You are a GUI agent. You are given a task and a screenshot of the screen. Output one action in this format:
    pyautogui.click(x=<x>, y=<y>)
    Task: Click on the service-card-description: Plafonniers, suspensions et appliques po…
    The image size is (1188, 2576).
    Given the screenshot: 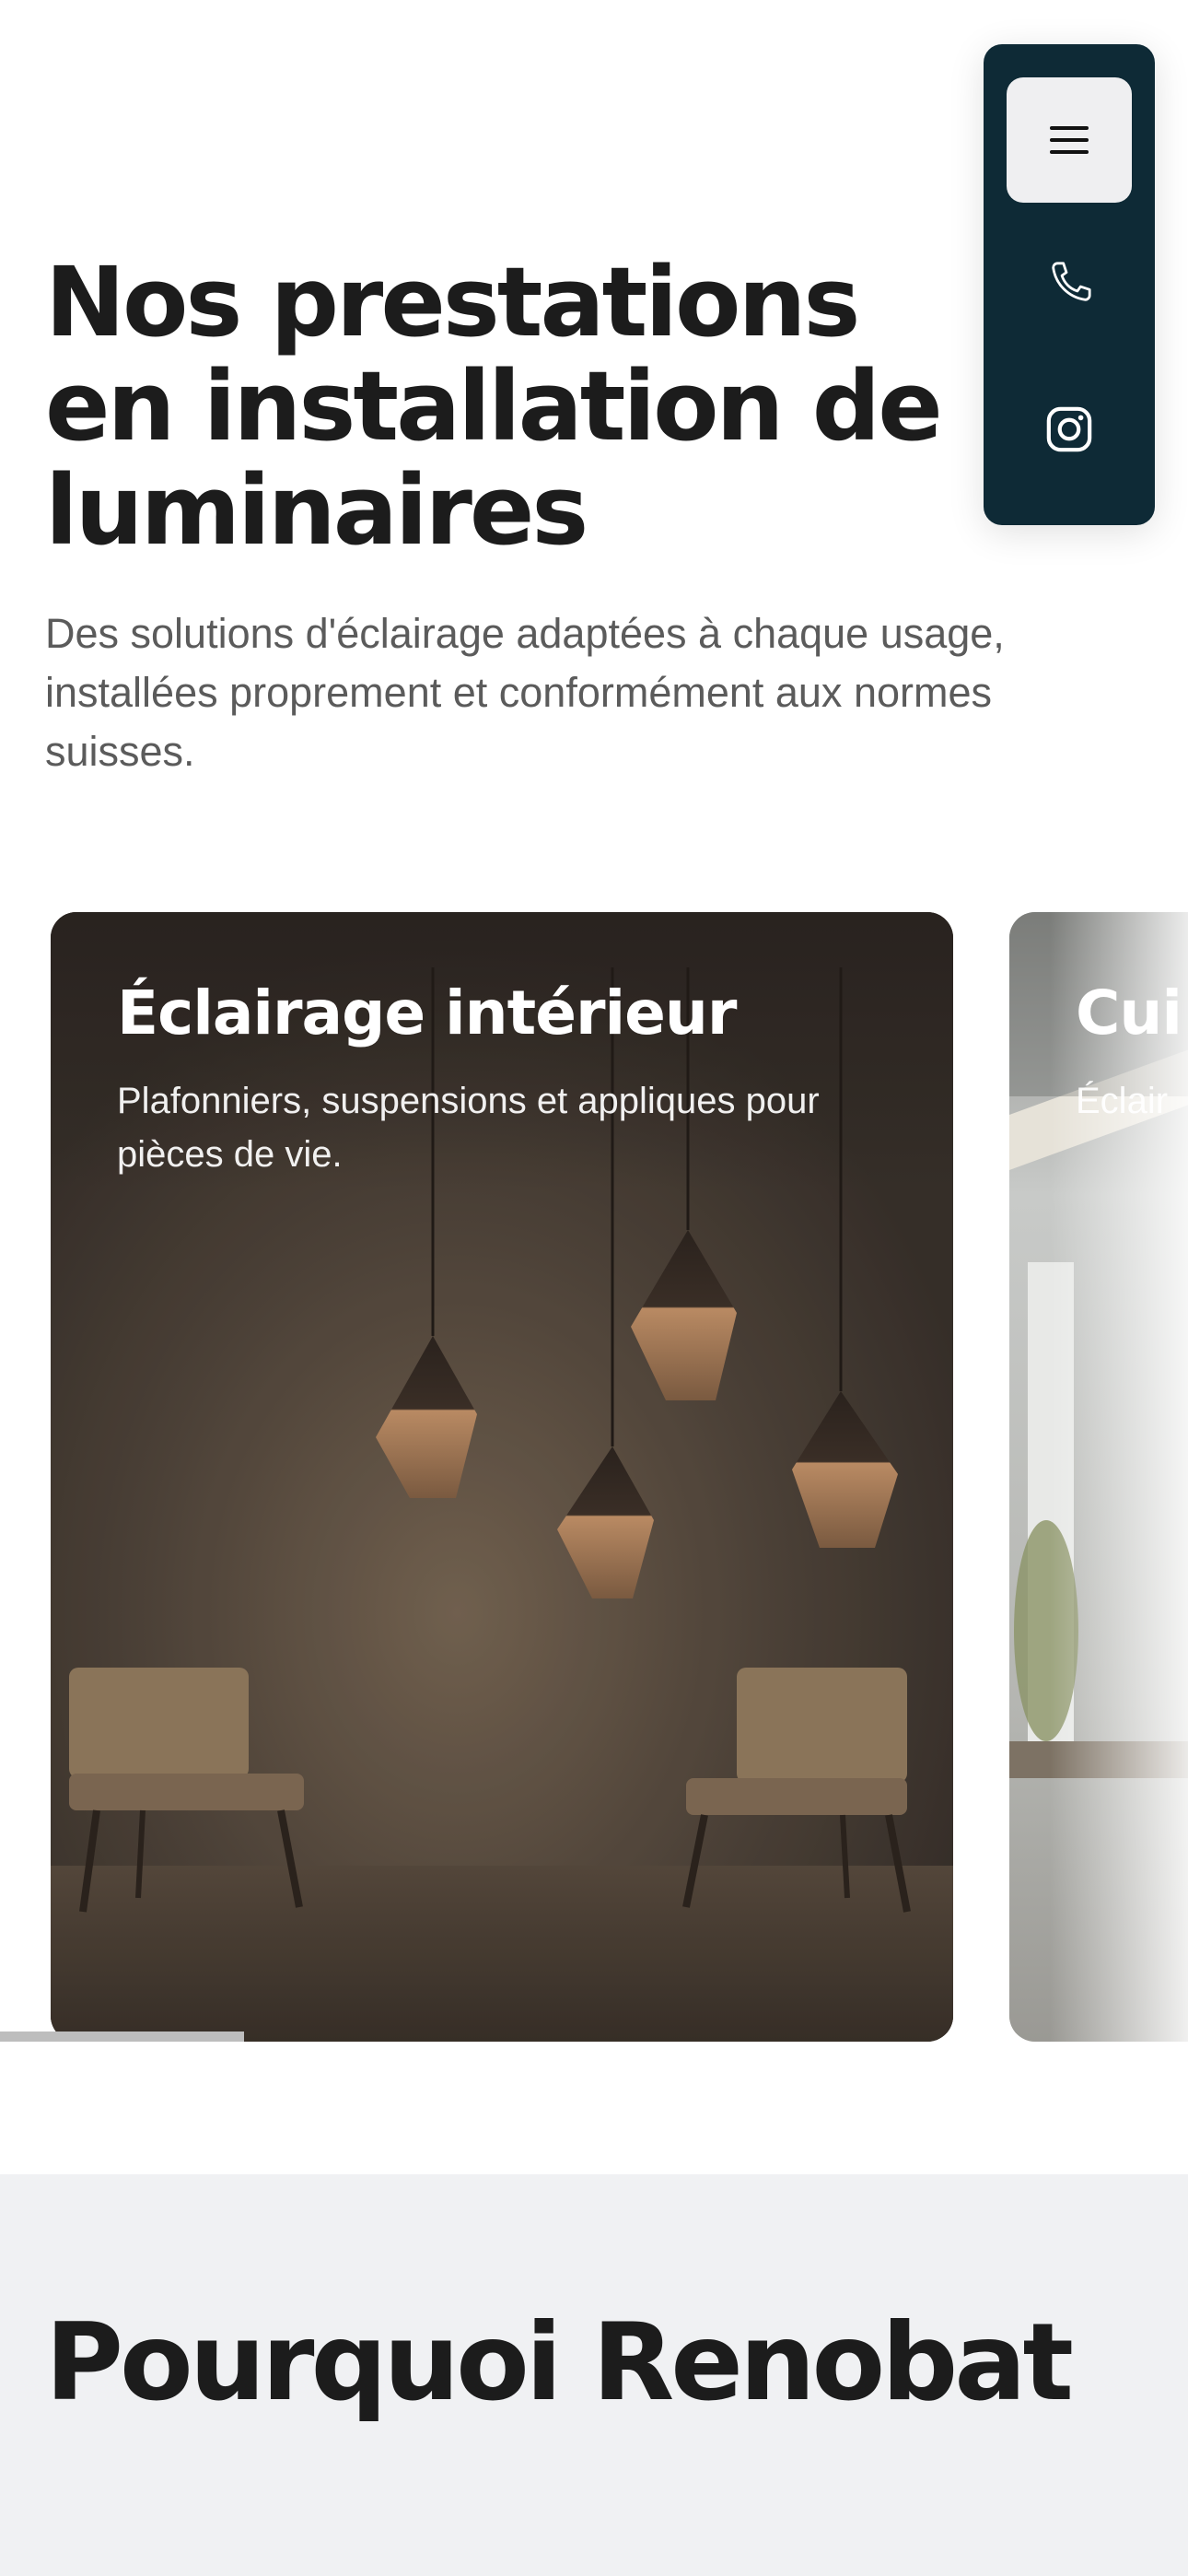 What is the action you would take?
    pyautogui.click(x=468, y=1128)
    